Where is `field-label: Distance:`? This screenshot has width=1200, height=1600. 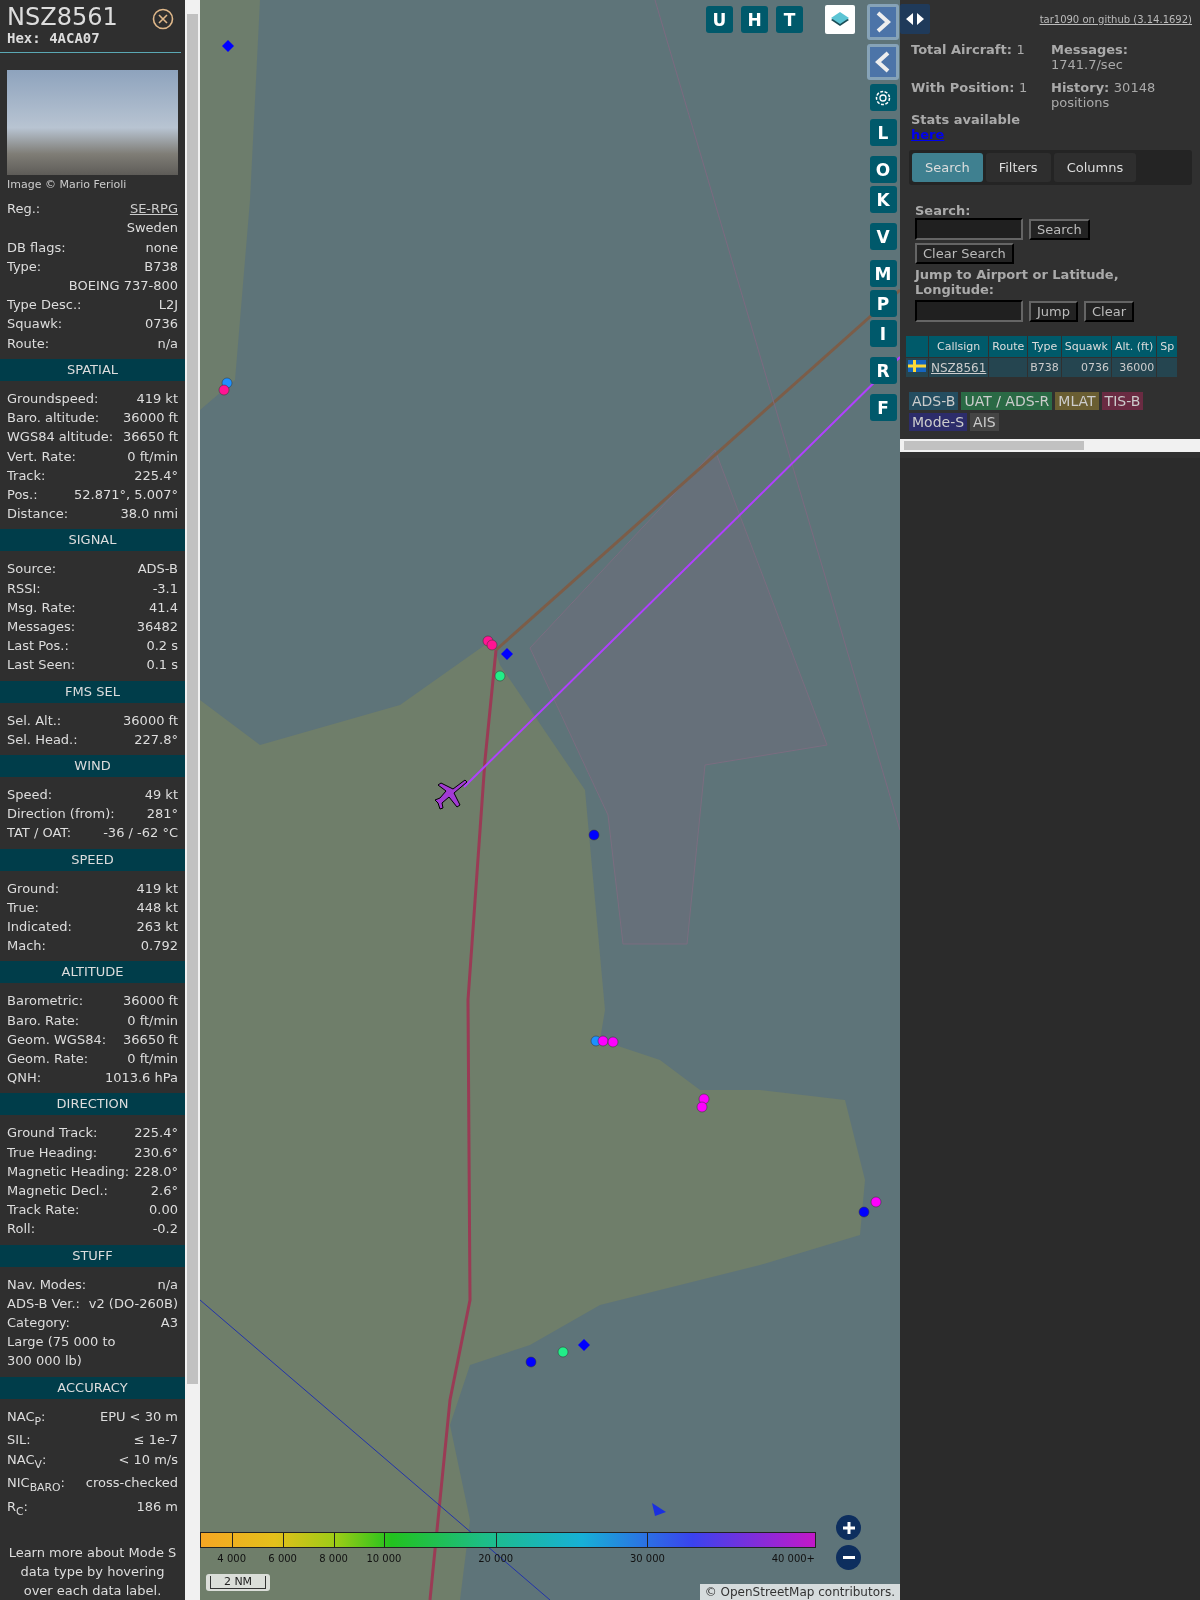
field-label: Distance: is located at coordinates (38, 514).